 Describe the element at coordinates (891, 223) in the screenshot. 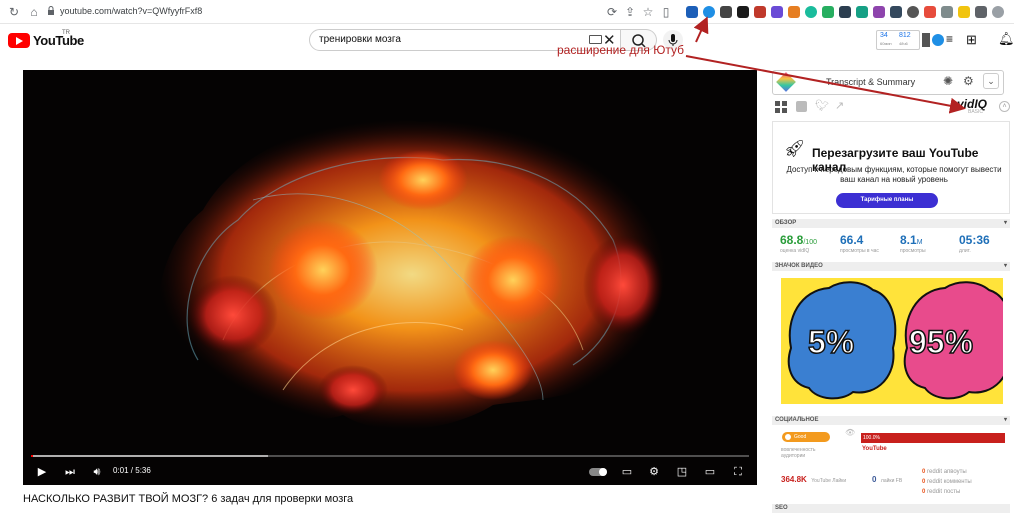

I see `overview-section-header: ОБЗОР ▾` at that location.